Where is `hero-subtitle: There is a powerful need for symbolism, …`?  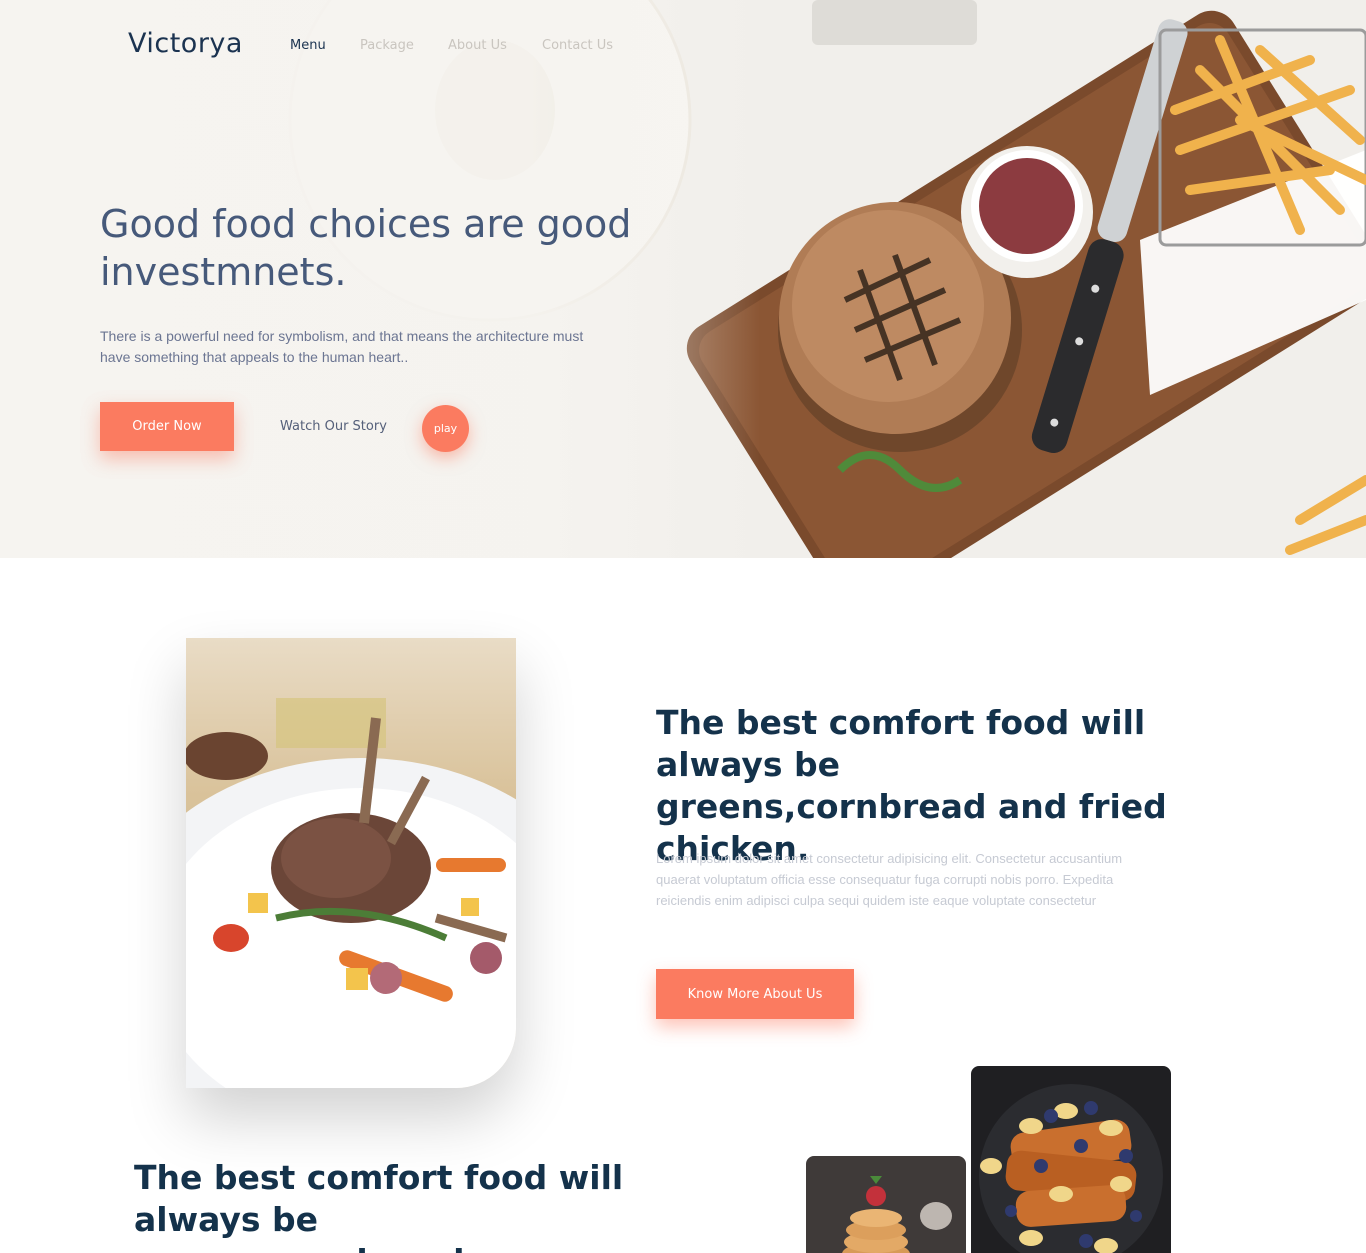 hero-subtitle: There is a powerful need for symbolism, … is located at coordinates (342, 346).